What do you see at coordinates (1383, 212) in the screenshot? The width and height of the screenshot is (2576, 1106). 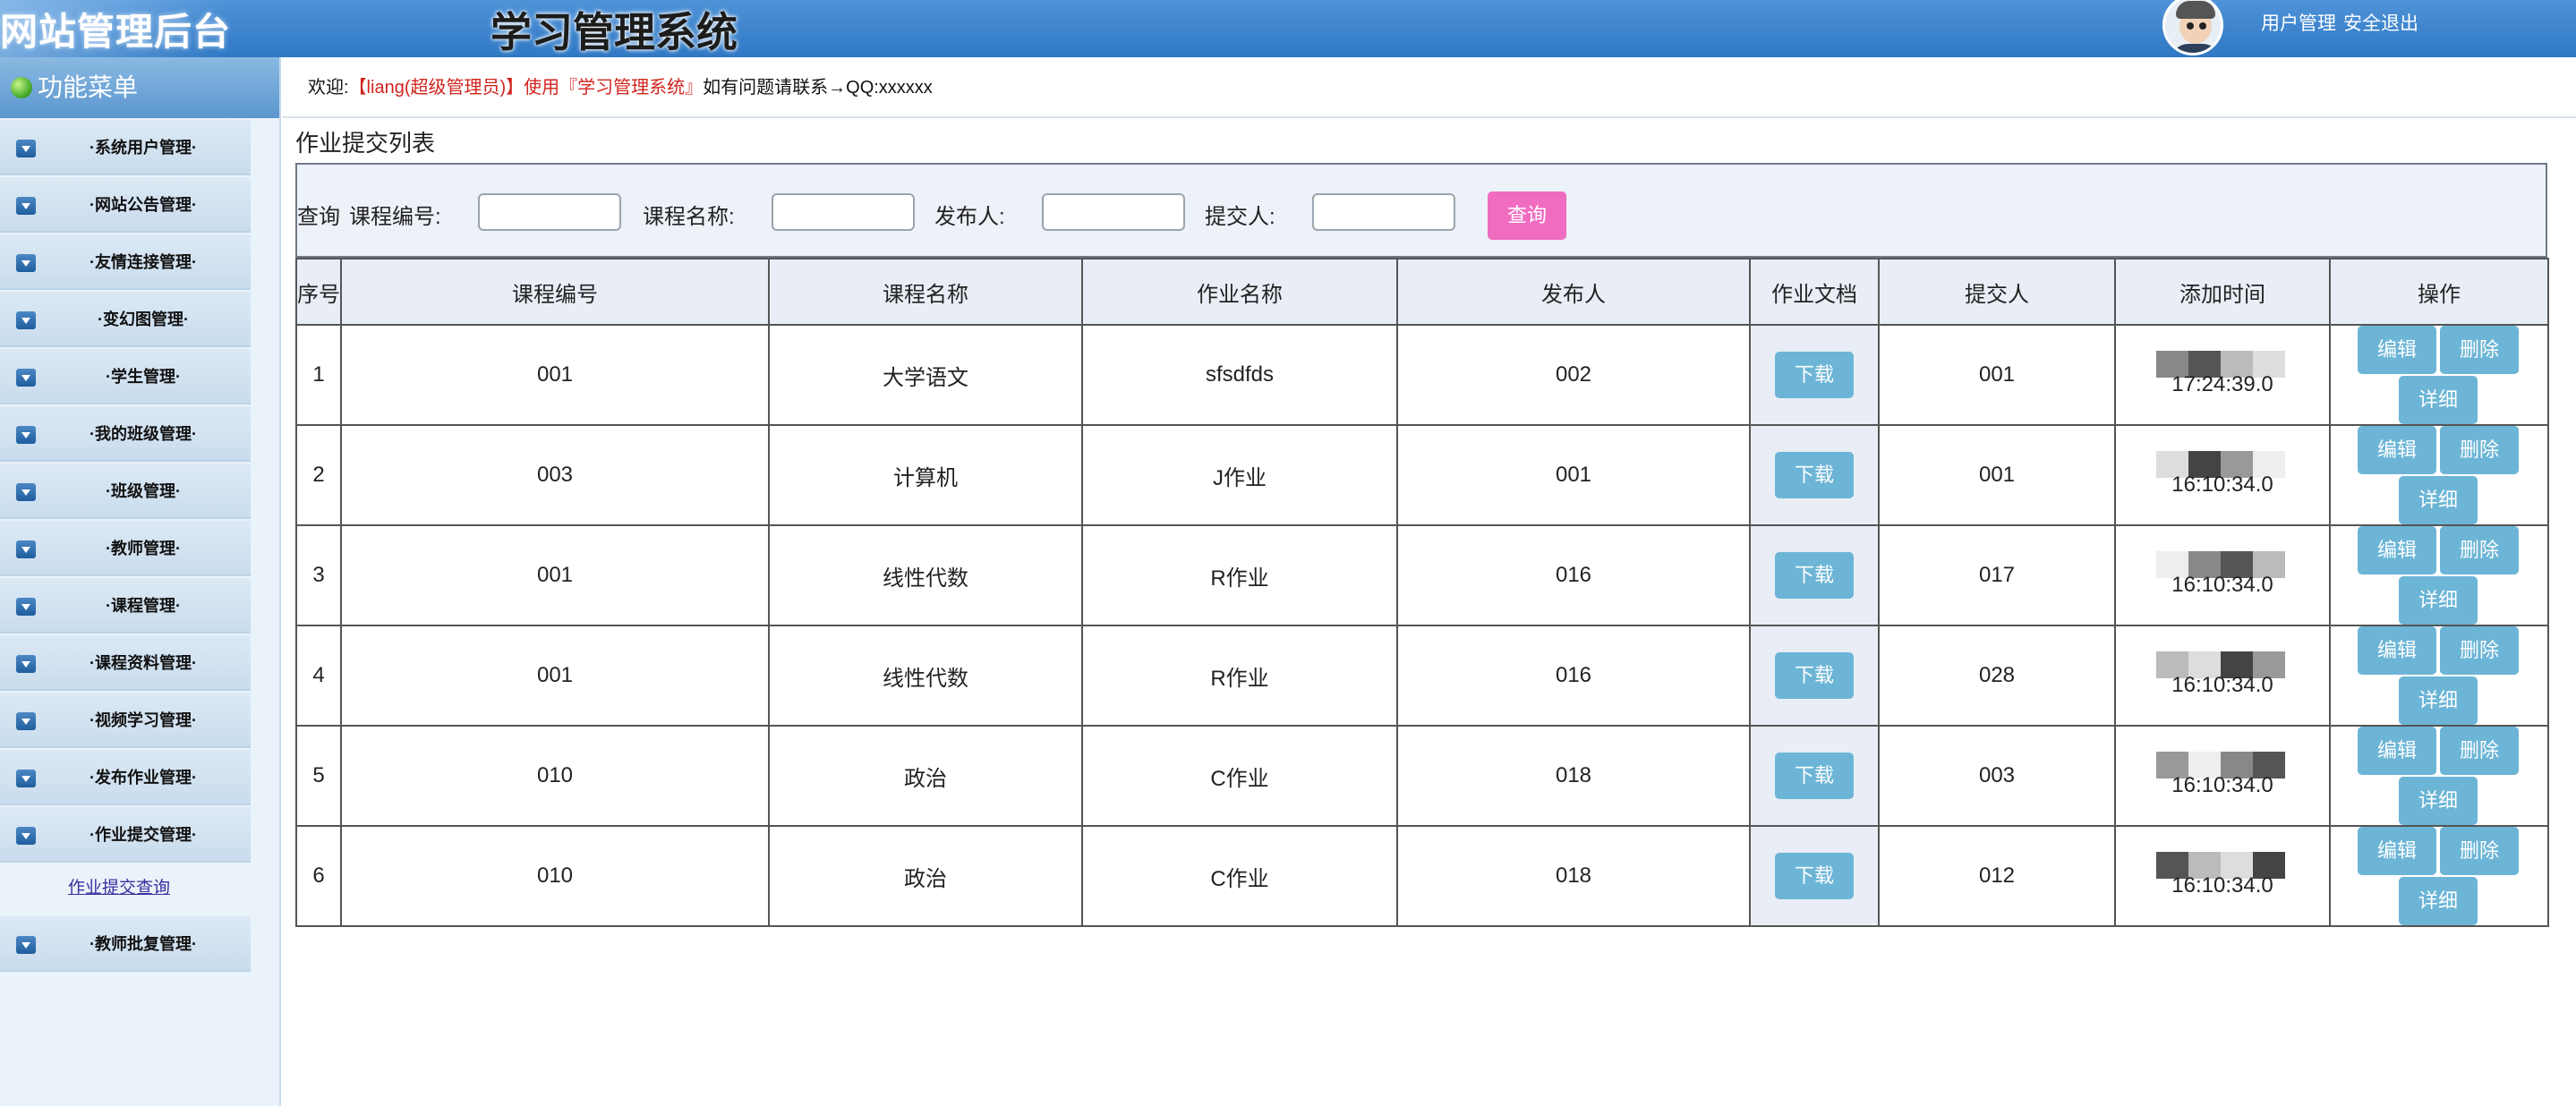 I see `submitter-input` at bounding box center [1383, 212].